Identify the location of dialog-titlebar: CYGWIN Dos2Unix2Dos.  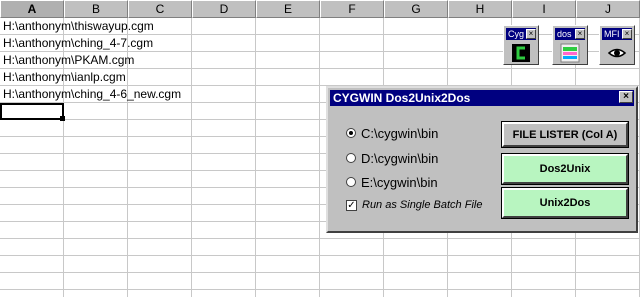
(482, 98).